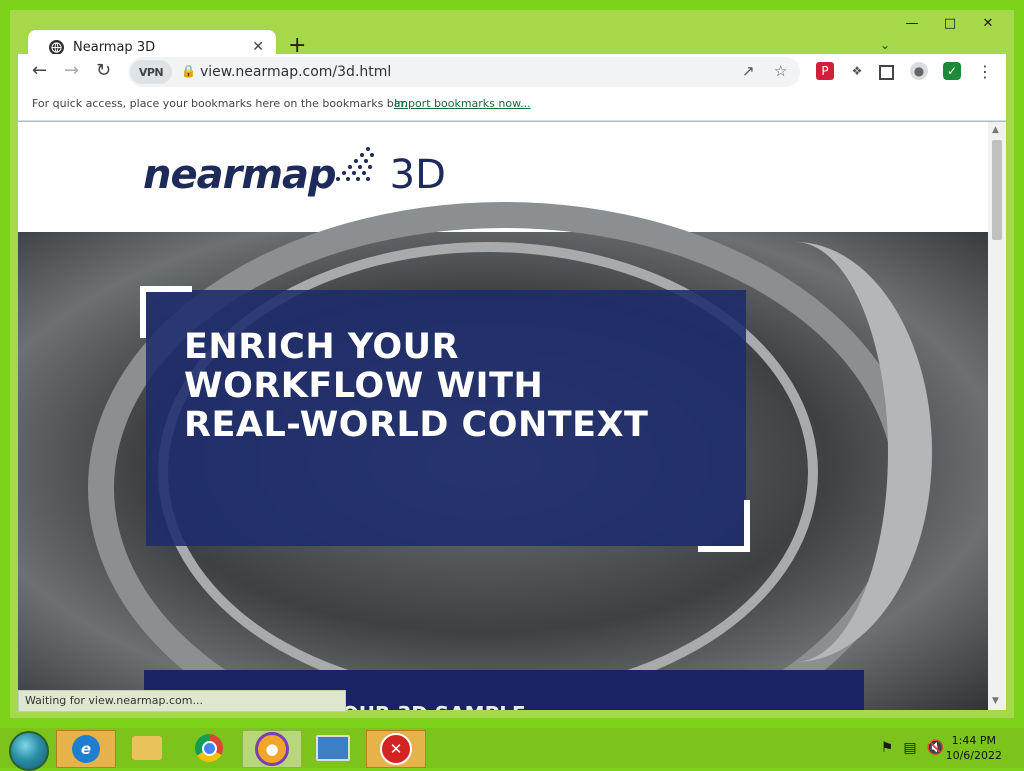 The height and width of the screenshot is (771, 1024). I want to click on globe-icon, so click(56, 47).